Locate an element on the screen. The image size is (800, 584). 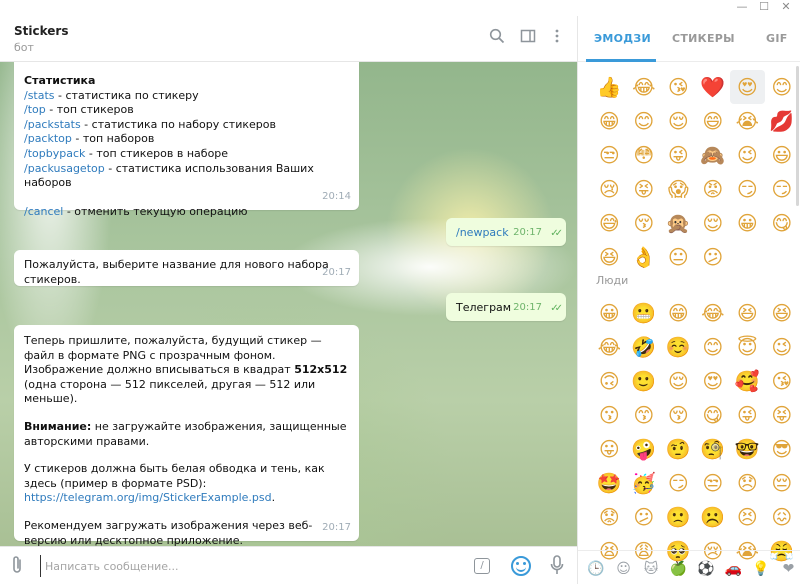
emoji-item: ☹️ is located at coordinates (713, 517).